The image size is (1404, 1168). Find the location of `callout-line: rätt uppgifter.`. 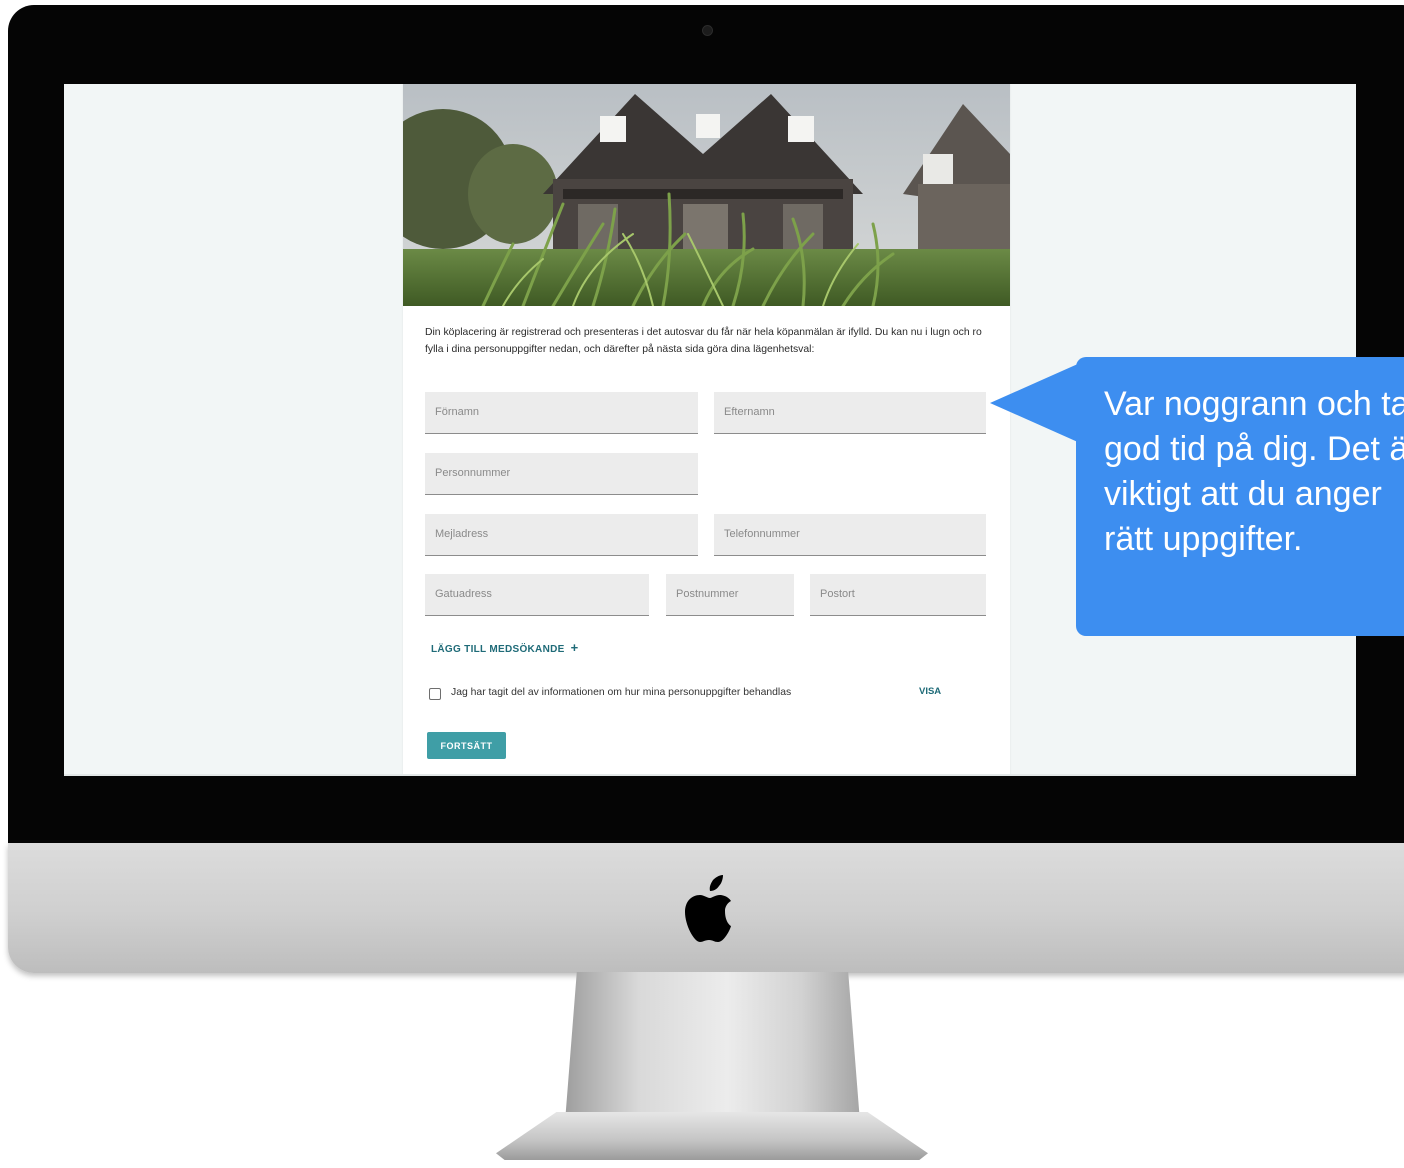

callout-line: rätt uppgifter. is located at coordinates (1203, 539).